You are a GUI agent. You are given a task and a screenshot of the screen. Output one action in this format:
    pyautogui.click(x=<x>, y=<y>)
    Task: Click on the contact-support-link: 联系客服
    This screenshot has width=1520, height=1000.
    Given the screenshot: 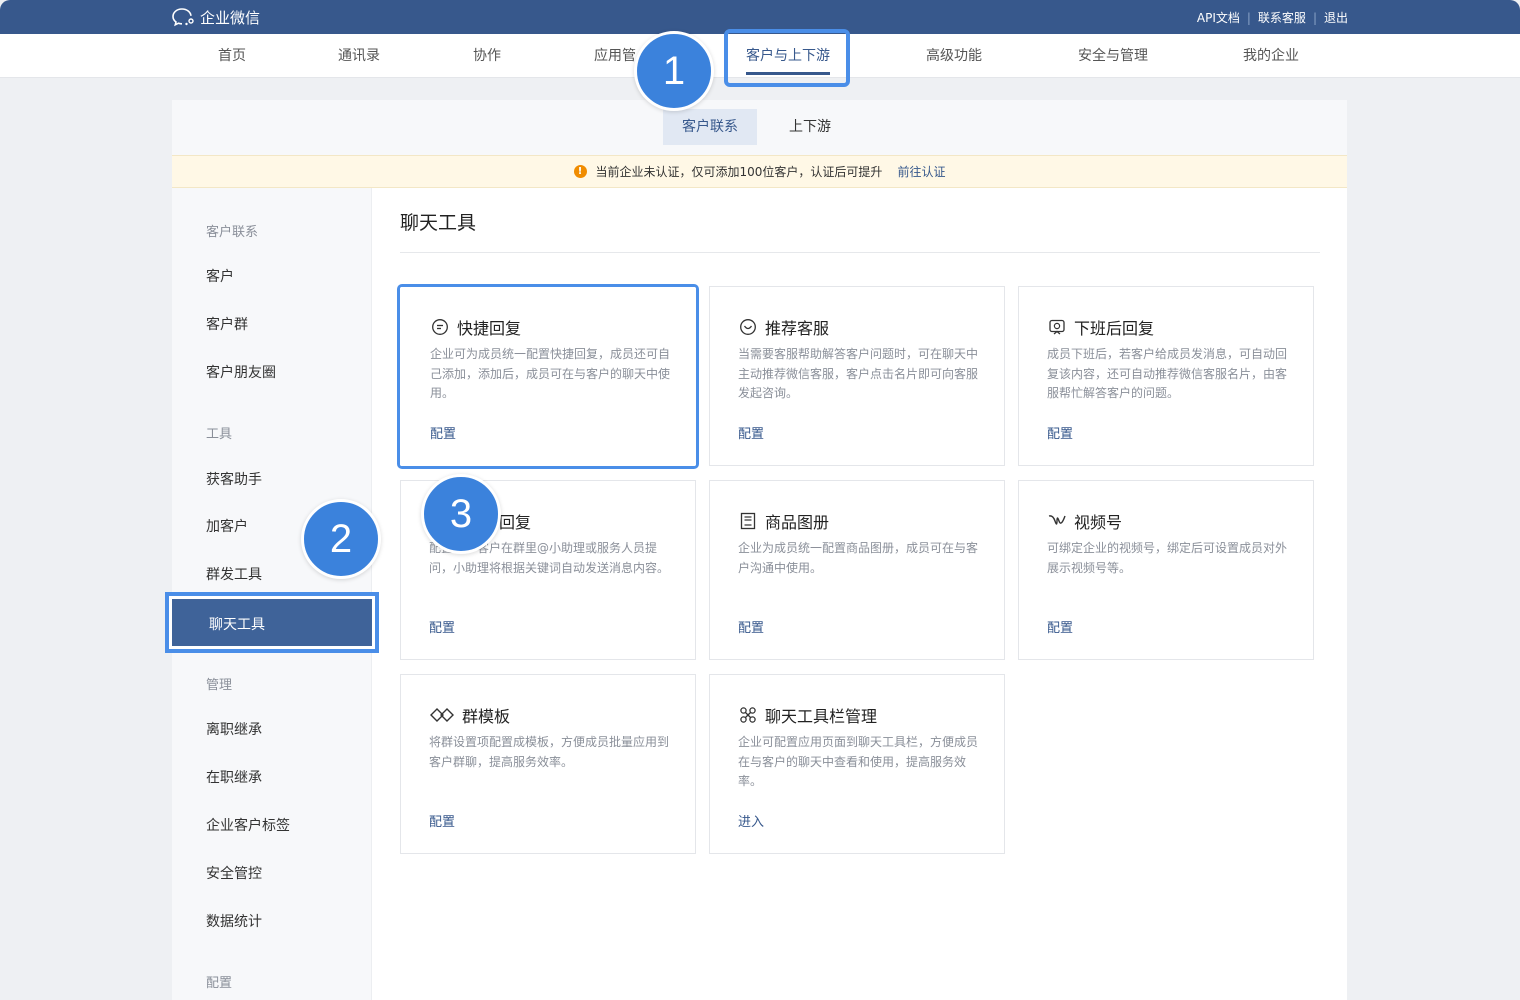 What is the action you would take?
    pyautogui.click(x=1282, y=17)
    